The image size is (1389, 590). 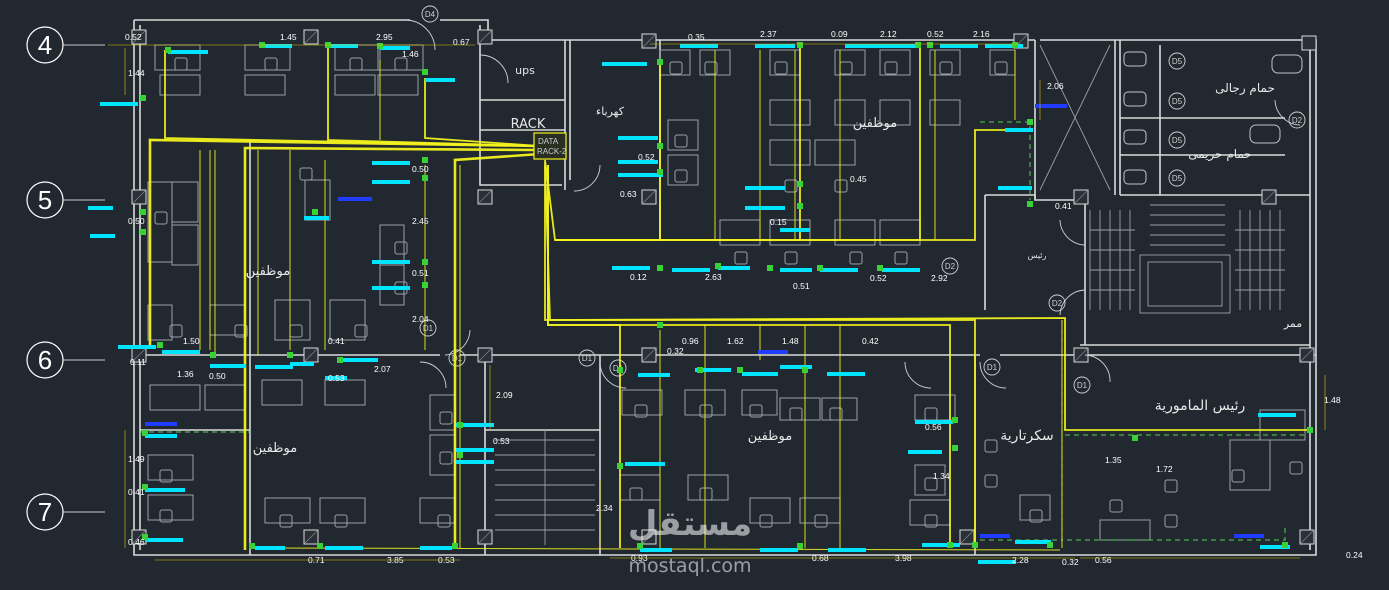 I want to click on room-label-secretary: سكرتارية, so click(x=1027, y=436).